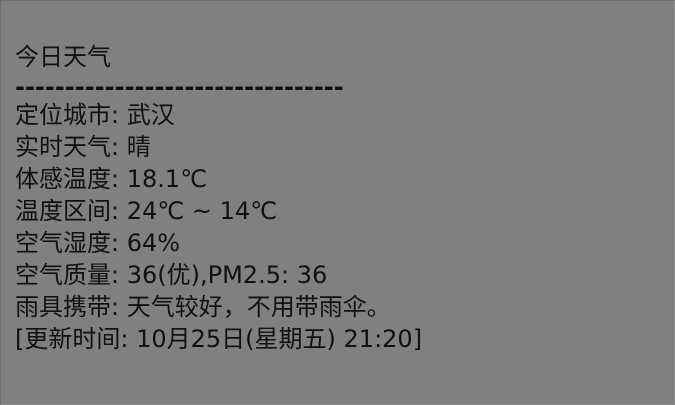  Describe the element at coordinates (339, 115) in the screenshot. I see `row-location: 定位城市: 武汉` at that location.